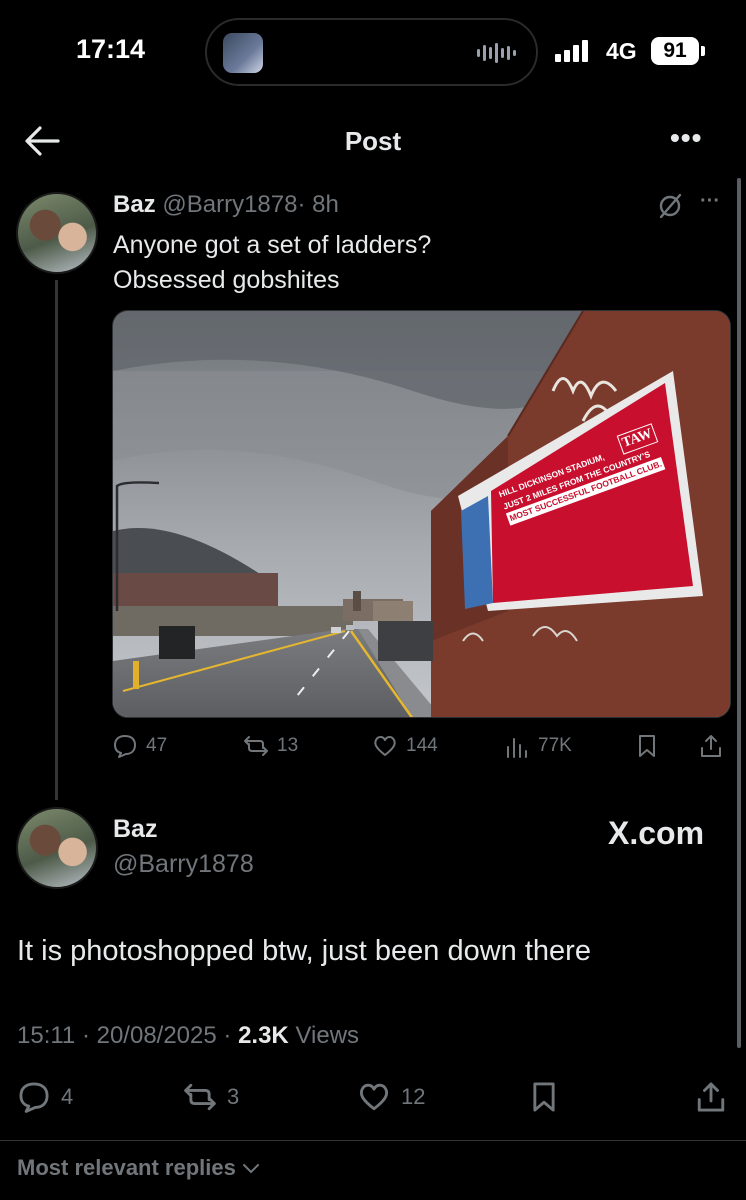 This screenshot has height=1200, width=746. I want to click on repost-button: 13, so click(270, 746).